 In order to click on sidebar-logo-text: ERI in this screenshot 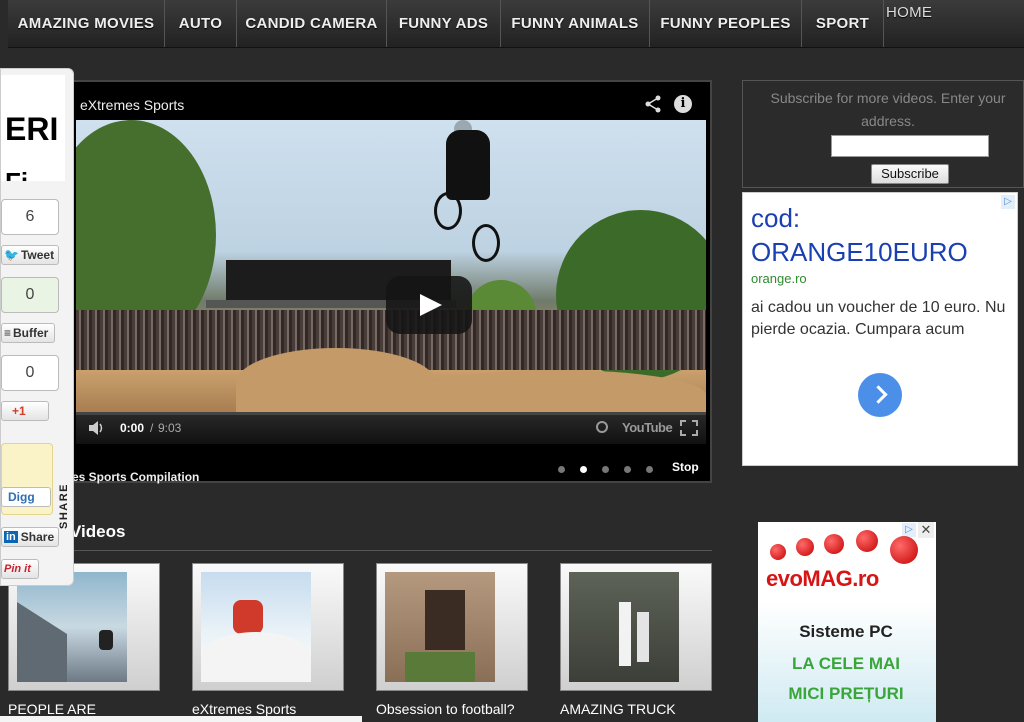, I will do `click(32, 129)`.